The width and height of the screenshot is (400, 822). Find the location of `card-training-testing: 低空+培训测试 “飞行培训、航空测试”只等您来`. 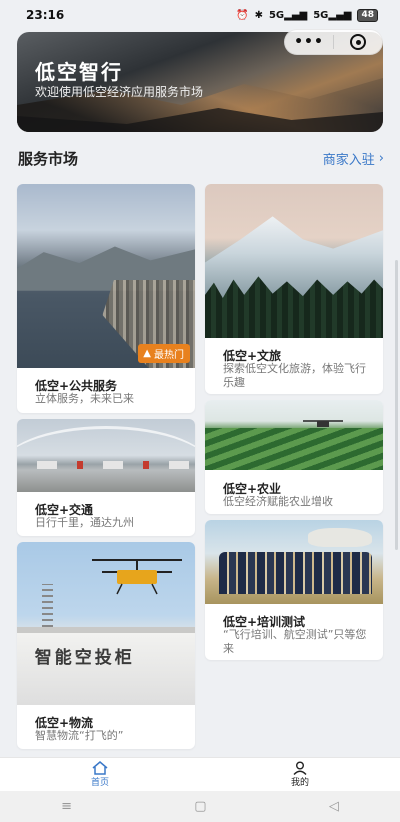

card-training-testing: 低空+培训测试 “飞行培训、航空测试”只等您来 is located at coordinates (294, 590).